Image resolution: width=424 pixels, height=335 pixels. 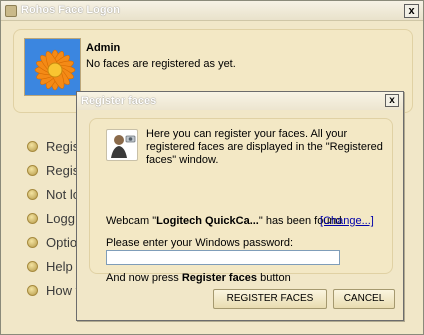 What do you see at coordinates (392, 100) in the screenshot?
I see `dialog-close-button: x` at bounding box center [392, 100].